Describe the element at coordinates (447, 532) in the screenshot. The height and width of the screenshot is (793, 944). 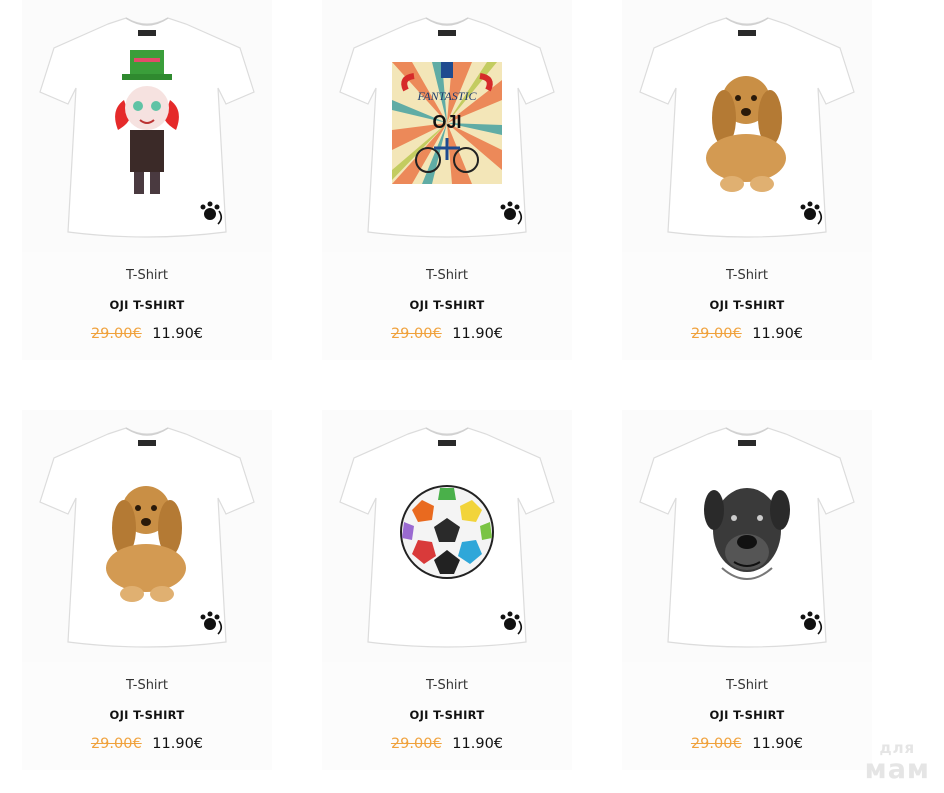
I see `soccer-ball-print-icon` at that location.